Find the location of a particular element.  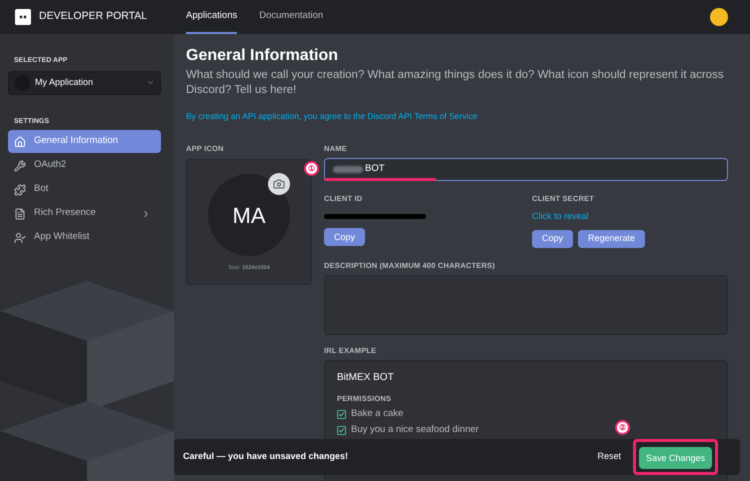

avatar is located at coordinates (719, 17).